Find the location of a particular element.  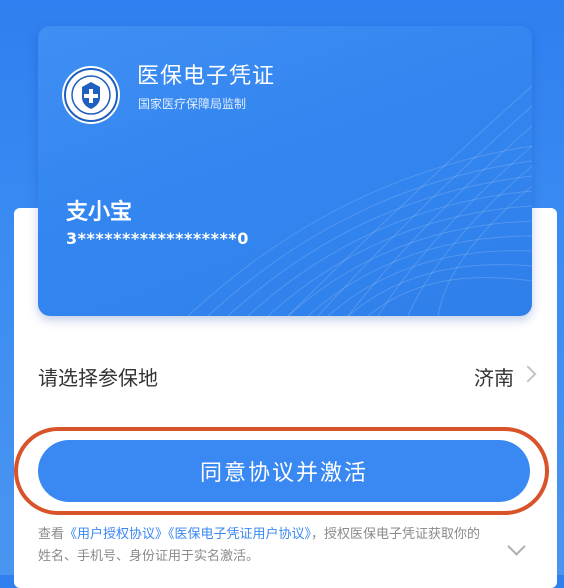

agree-and-activate-button: 同意协议并激活 is located at coordinates (284, 471).